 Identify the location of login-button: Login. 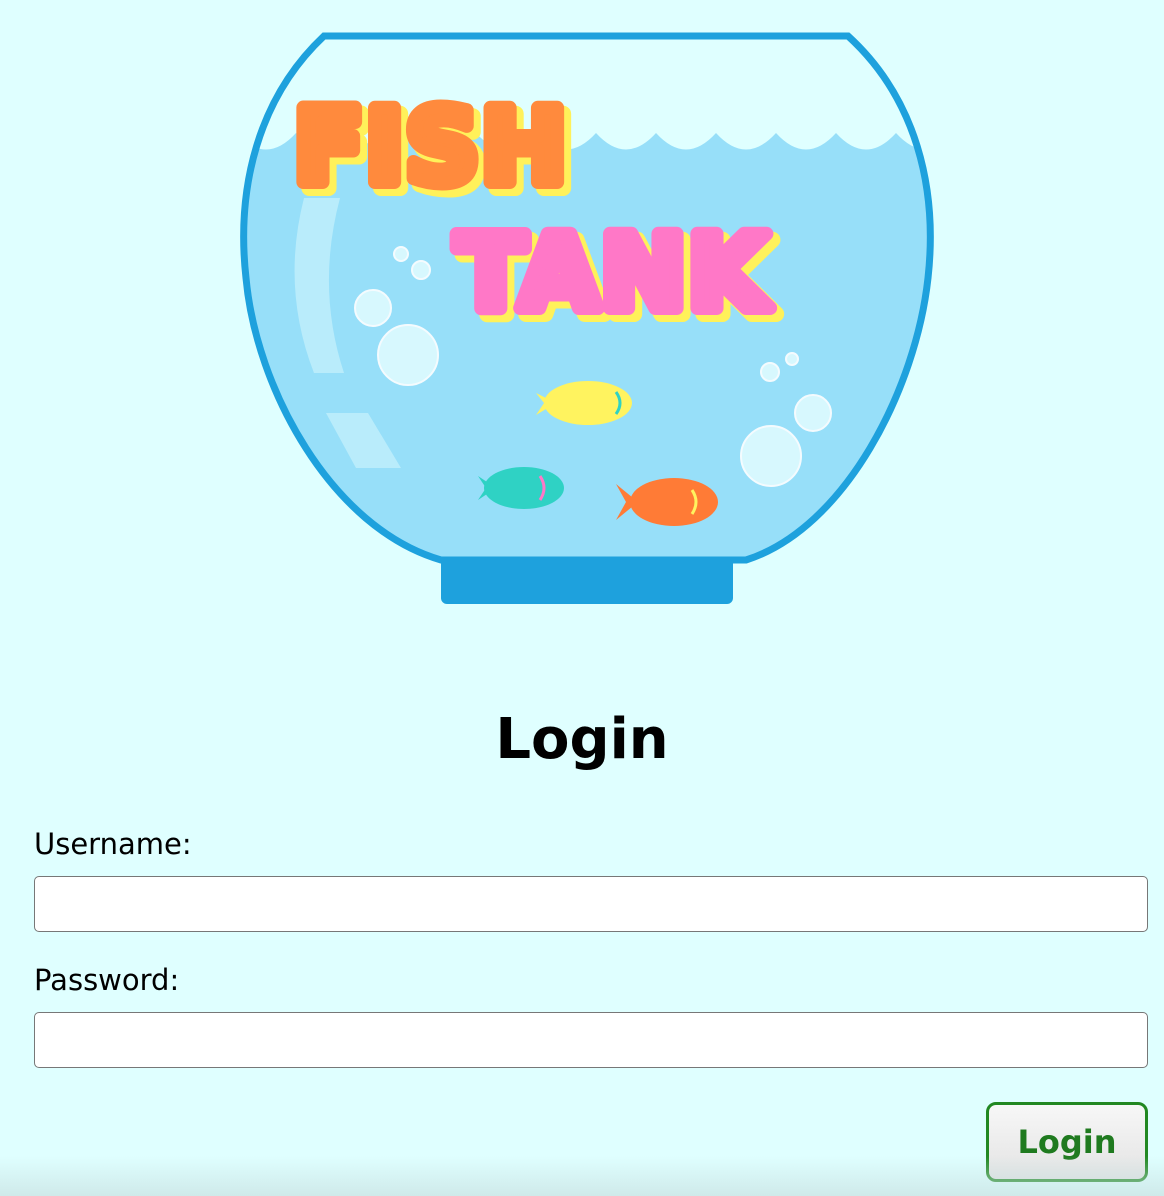
(1067, 1142).